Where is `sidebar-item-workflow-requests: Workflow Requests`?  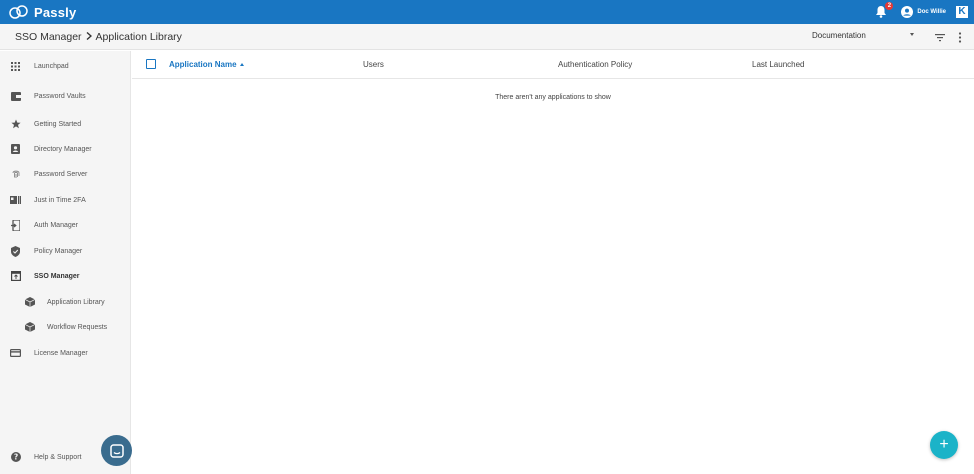
sidebar-item-workflow-requests: Workflow Requests is located at coordinates (65, 327).